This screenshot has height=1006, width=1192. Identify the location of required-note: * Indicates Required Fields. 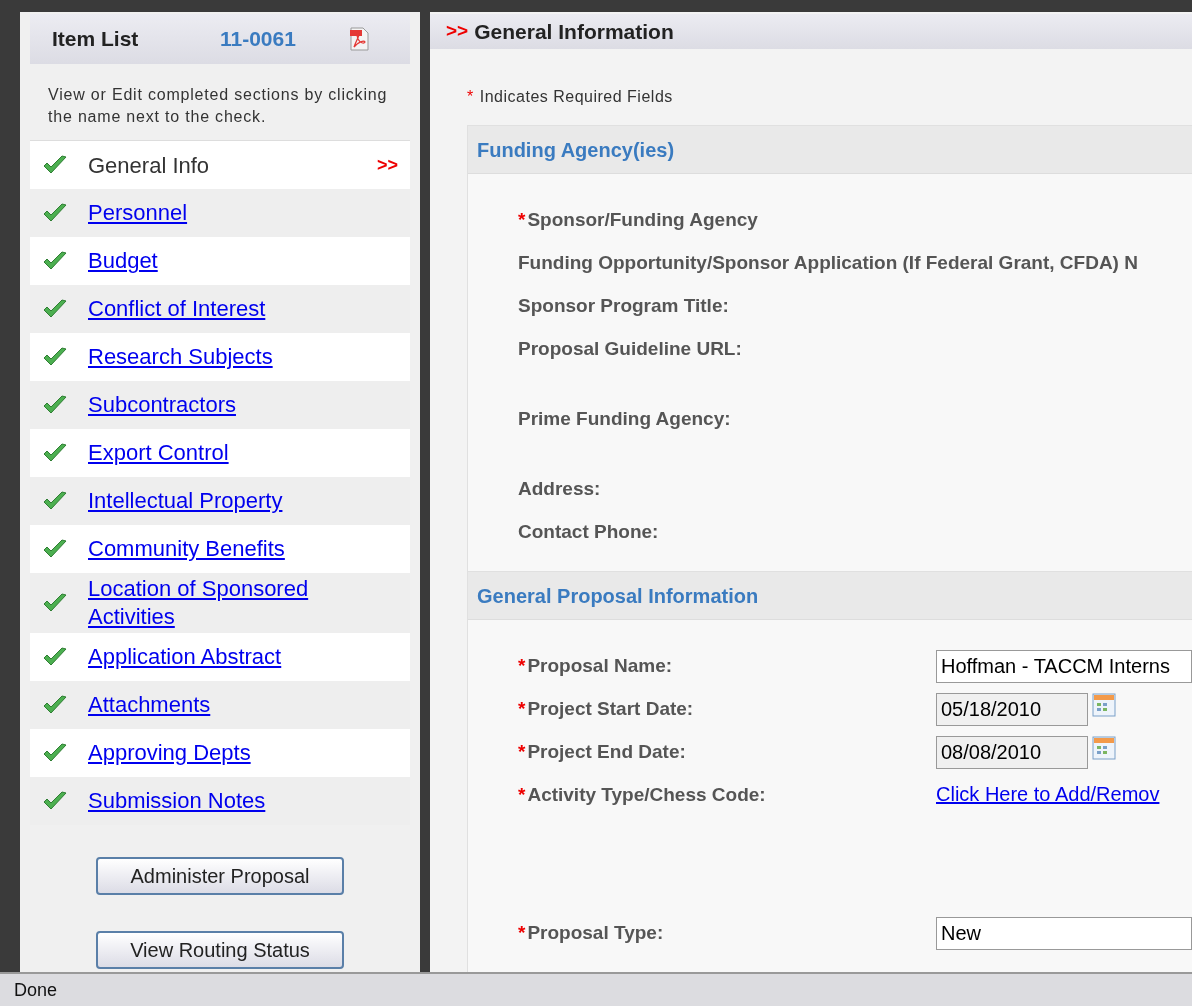
(570, 97).